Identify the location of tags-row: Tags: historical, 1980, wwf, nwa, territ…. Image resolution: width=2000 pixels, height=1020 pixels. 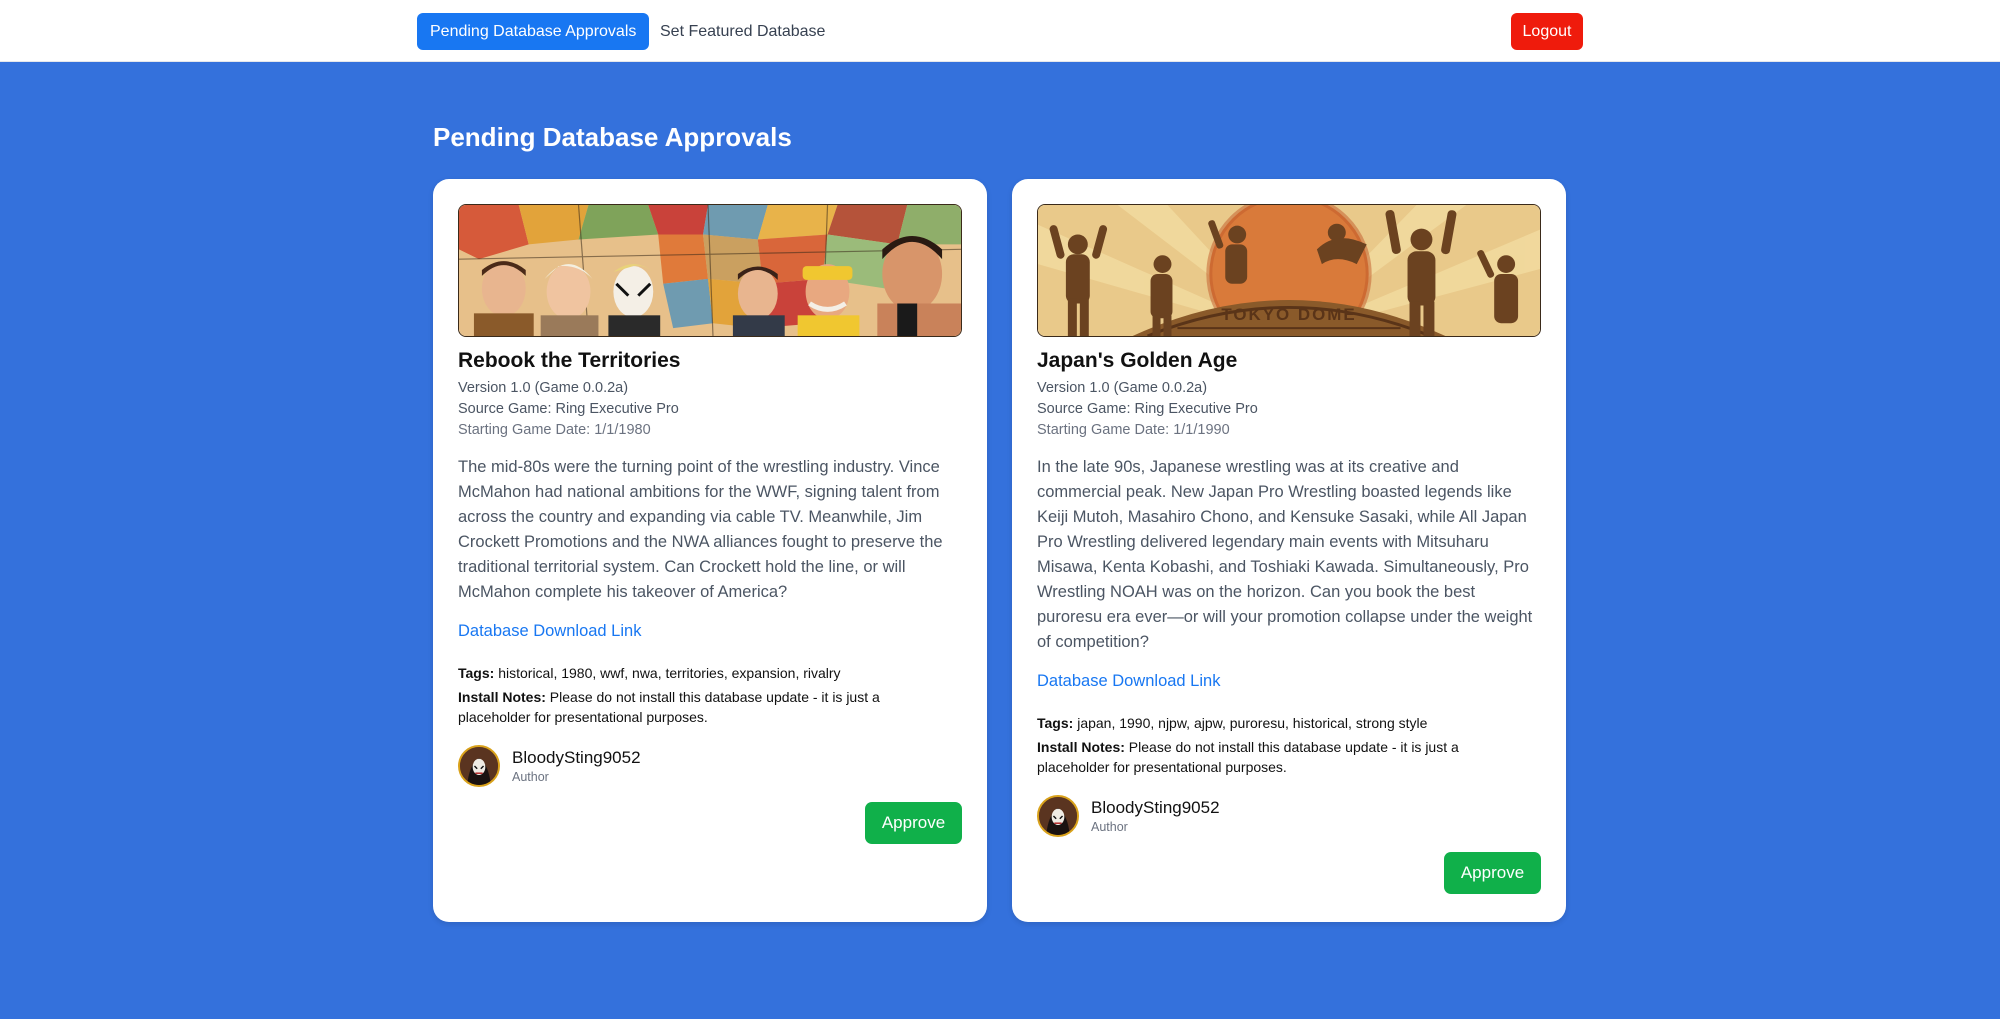
(710, 673).